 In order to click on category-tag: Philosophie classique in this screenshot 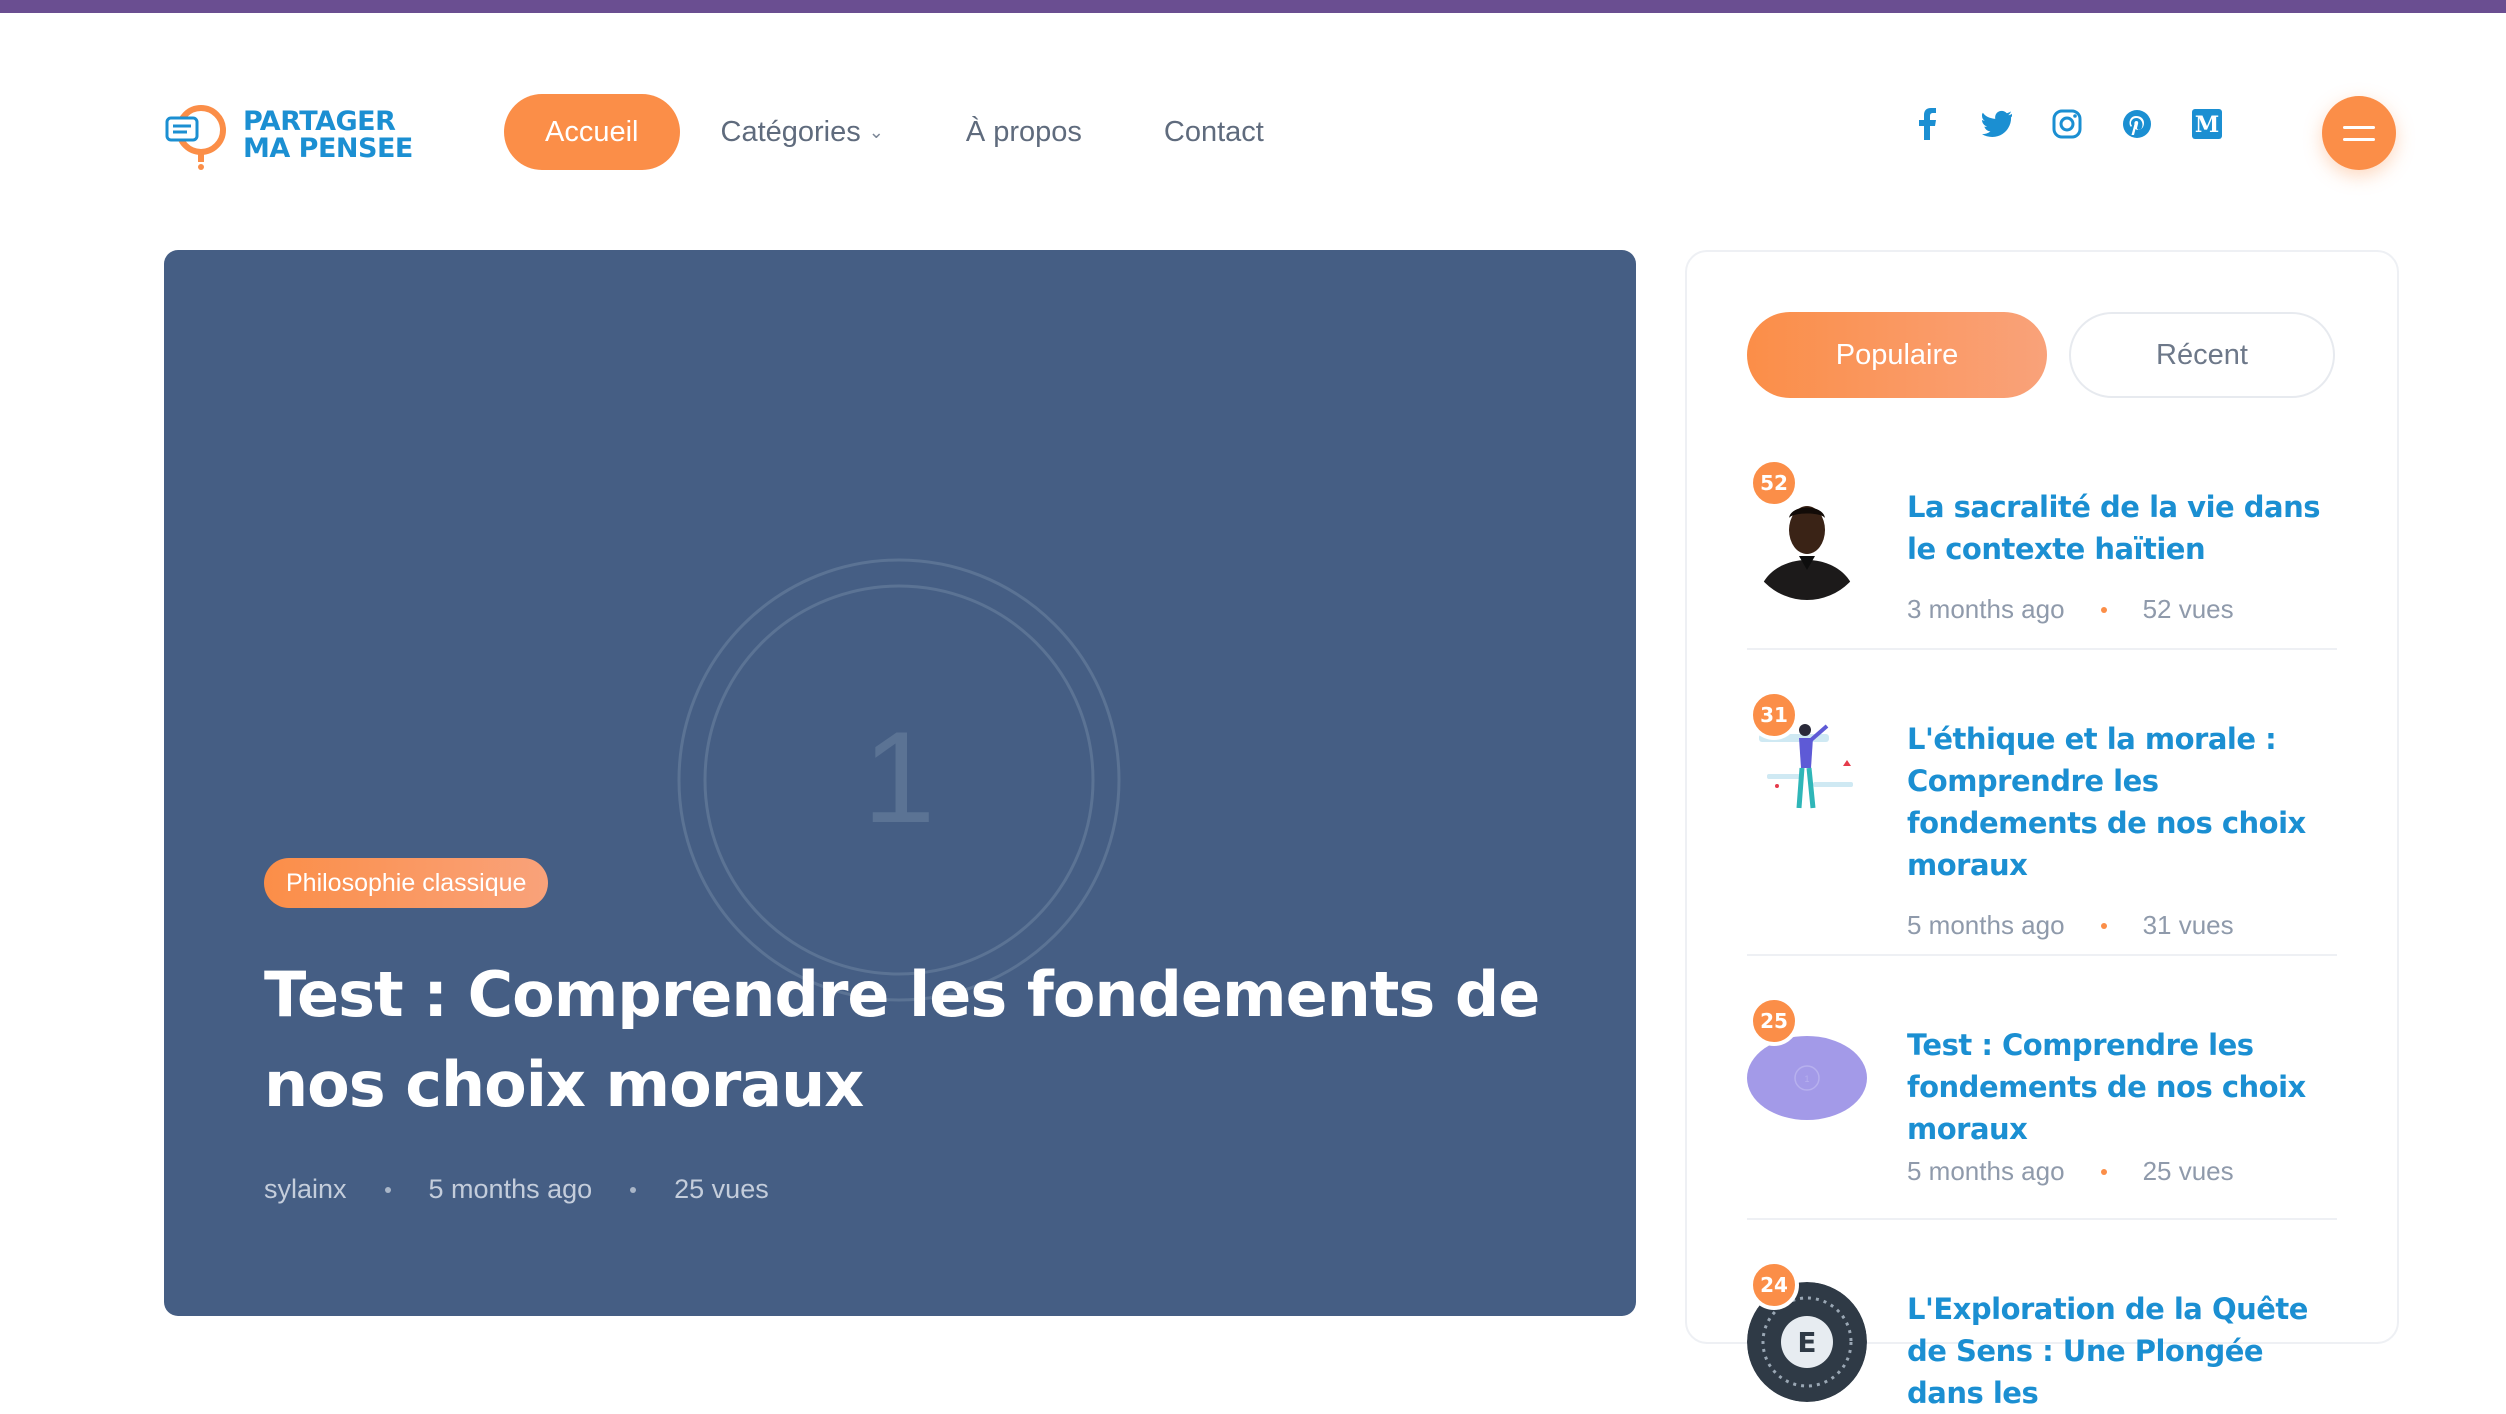, I will do `click(406, 883)`.